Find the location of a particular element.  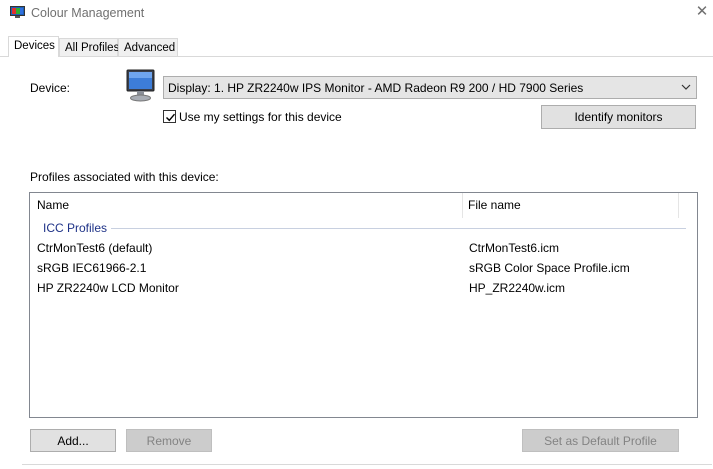

monitor-icon is located at coordinates (141, 86).